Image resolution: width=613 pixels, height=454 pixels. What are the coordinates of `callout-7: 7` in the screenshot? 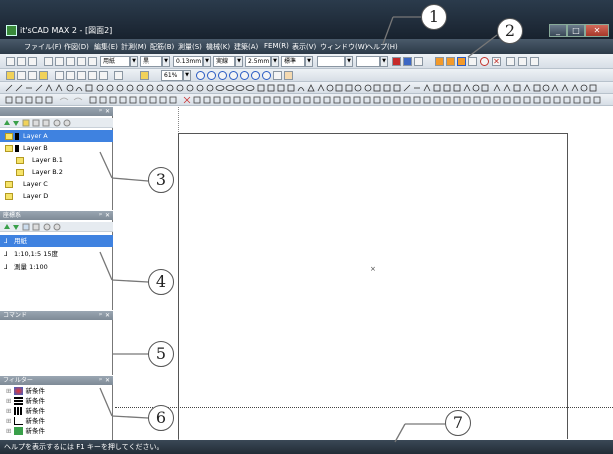 It's located at (458, 423).